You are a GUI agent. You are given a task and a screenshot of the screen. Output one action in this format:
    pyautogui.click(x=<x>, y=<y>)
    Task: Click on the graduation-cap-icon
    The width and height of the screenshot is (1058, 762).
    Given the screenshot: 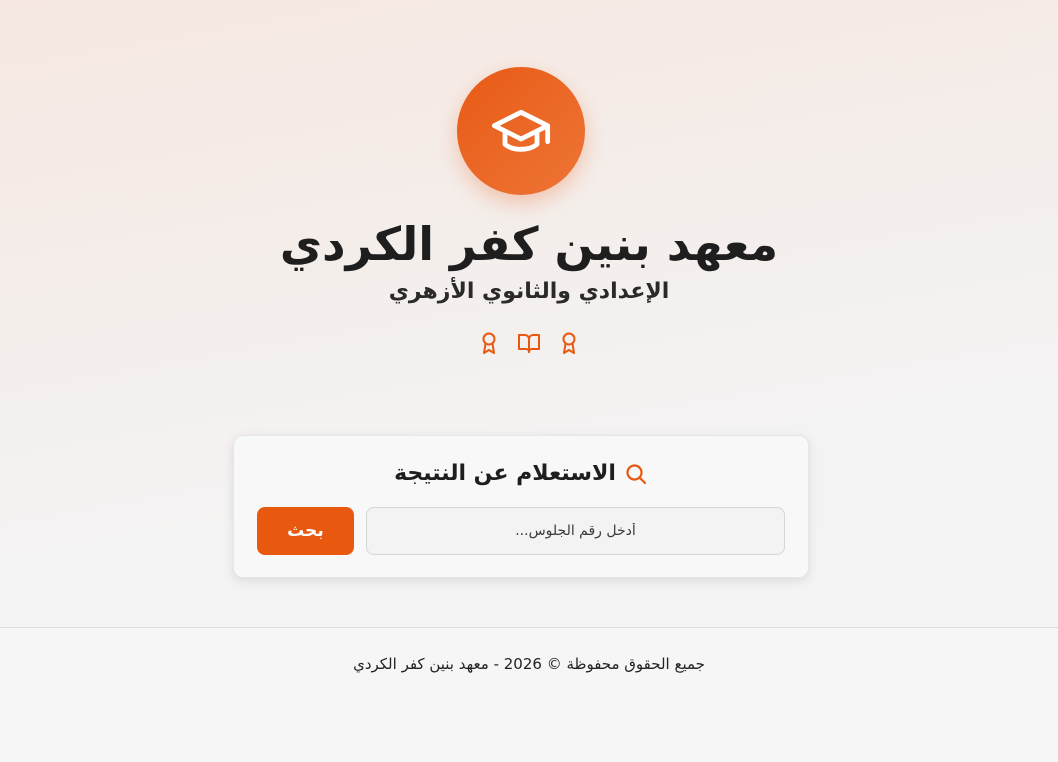 What is the action you would take?
    pyautogui.click(x=521, y=130)
    